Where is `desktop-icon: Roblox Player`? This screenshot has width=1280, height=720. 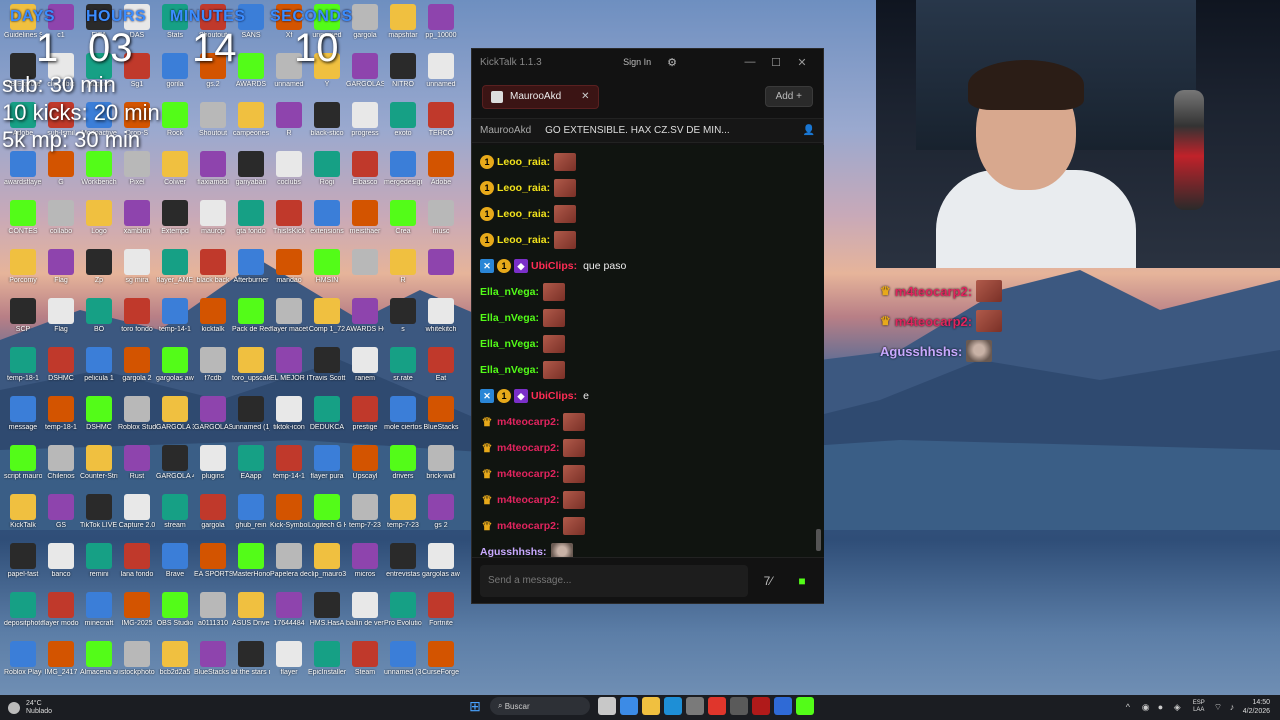 desktop-icon: Roblox Player is located at coordinates (23, 666).